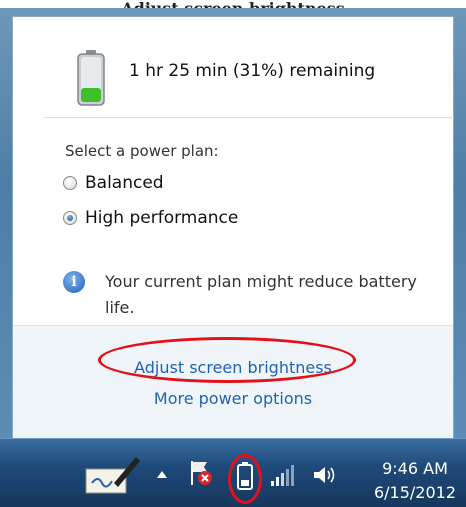 The width and height of the screenshot is (466, 507). I want to click on balanced-label: Balanced, so click(124, 183).